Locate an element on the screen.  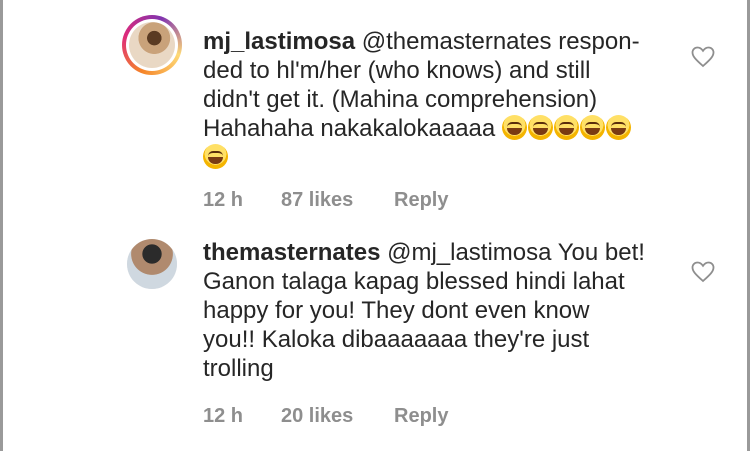
comment-text: respon- is located at coordinates (595, 41).